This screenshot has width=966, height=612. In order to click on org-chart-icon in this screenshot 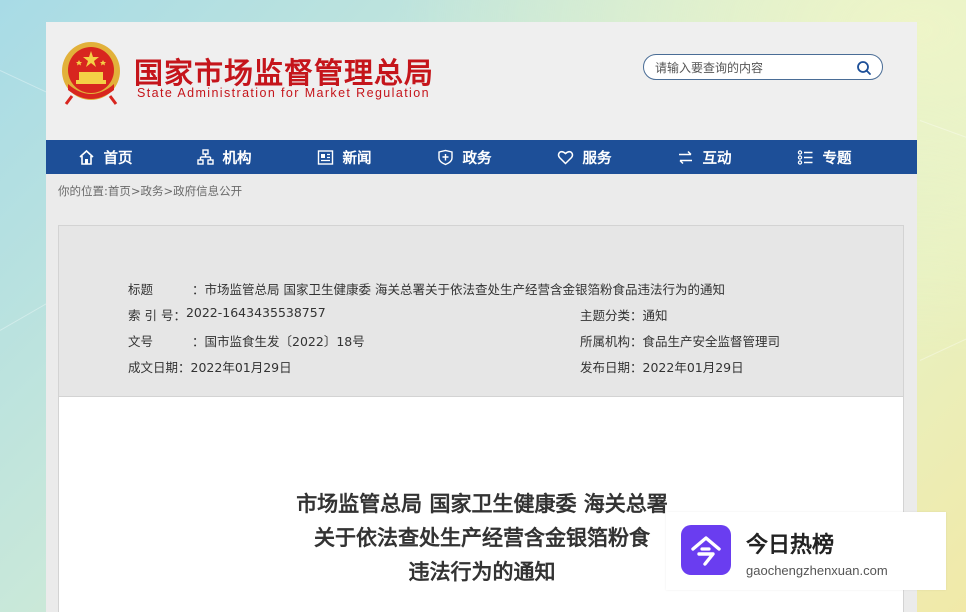, I will do `click(205, 156)`.